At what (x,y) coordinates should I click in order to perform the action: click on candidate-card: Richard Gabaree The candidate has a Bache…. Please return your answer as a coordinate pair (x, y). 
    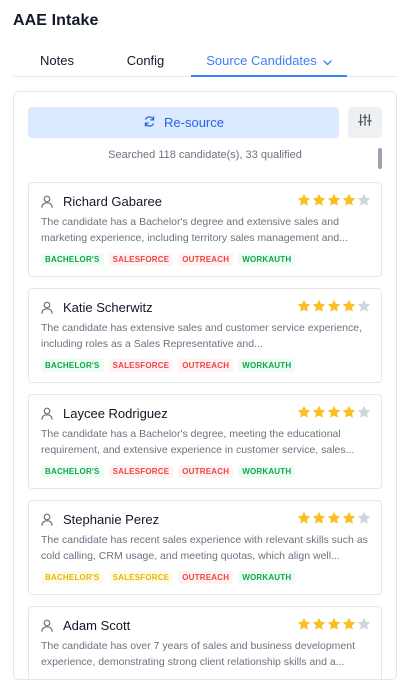
    Looking at the image, I should click on (205, 229).